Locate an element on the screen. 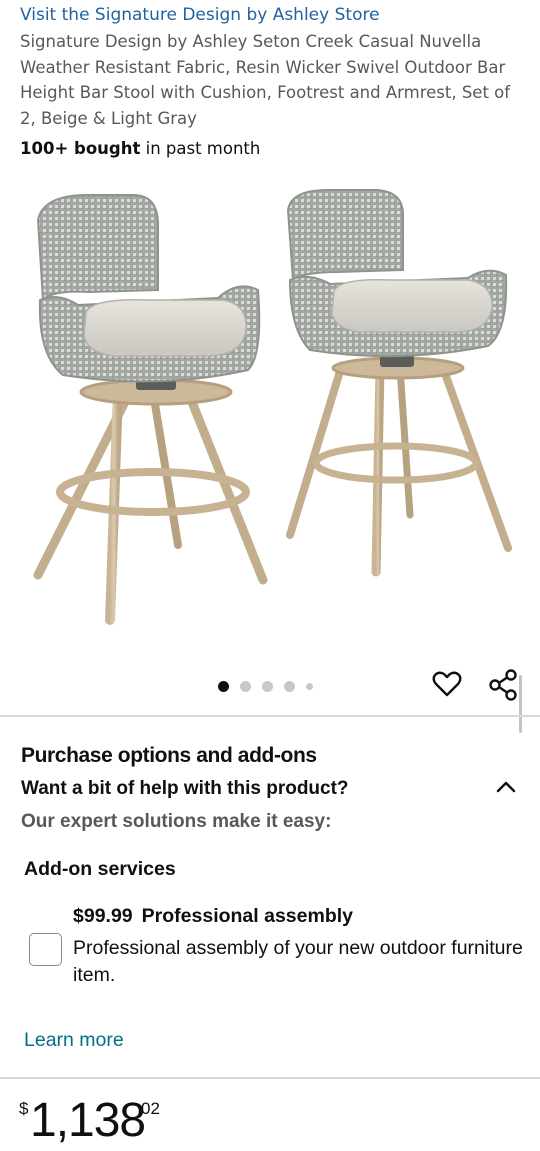  image-carousel-indicator is located at coordinates (265, 686).